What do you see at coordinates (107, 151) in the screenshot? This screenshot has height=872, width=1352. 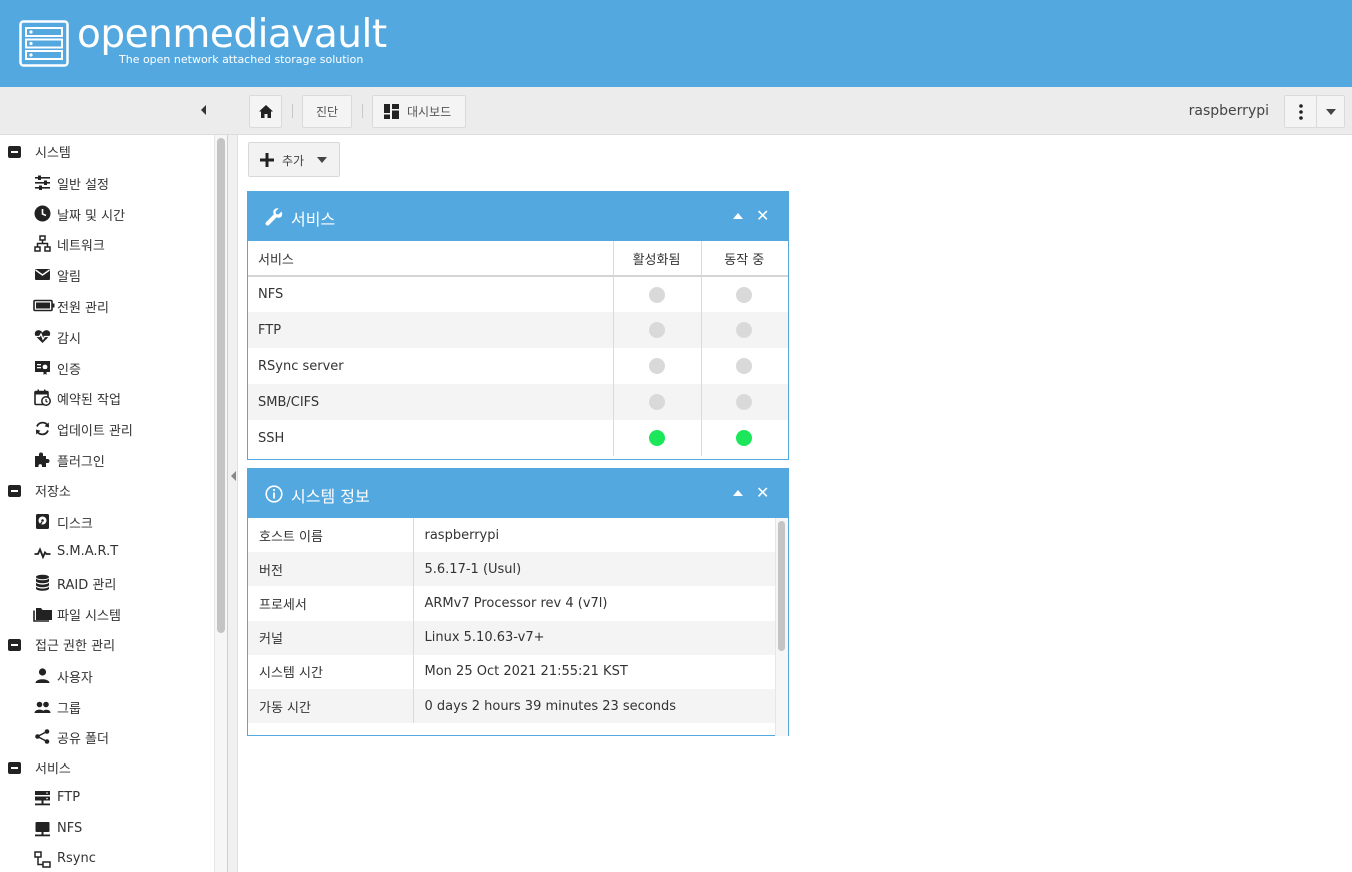 I see `sidebar-group-system: 시스템` at bounding box center [107, 151].